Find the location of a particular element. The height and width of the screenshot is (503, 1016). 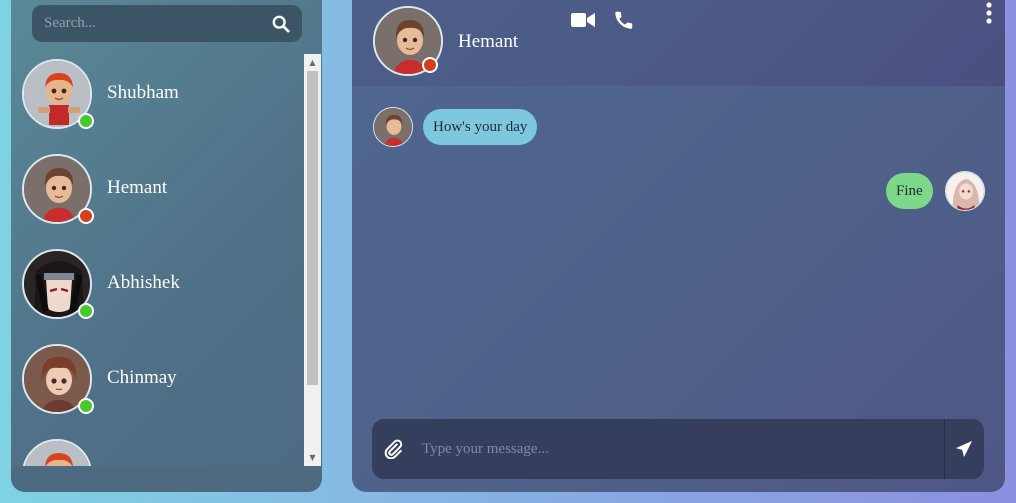

chat-header: Hemant is located at coordinates (678, 43).